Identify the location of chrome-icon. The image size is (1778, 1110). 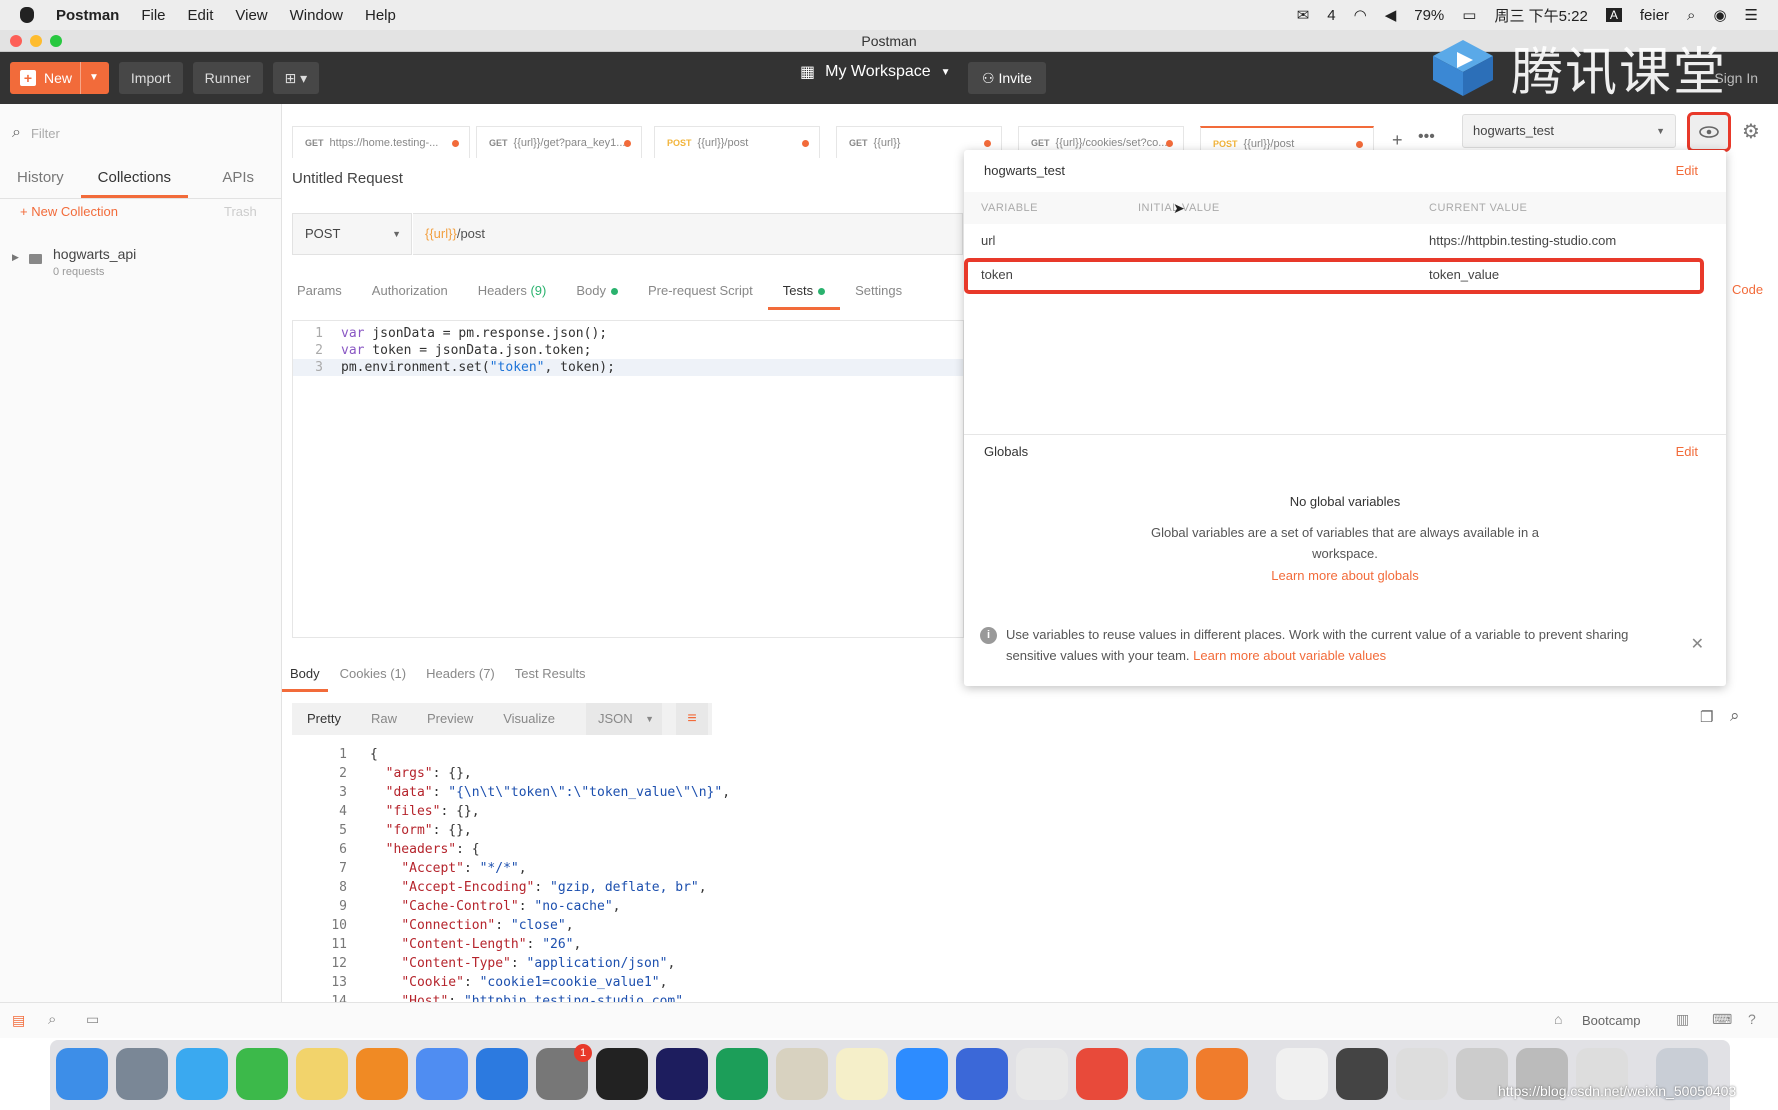
(1042, 1074).